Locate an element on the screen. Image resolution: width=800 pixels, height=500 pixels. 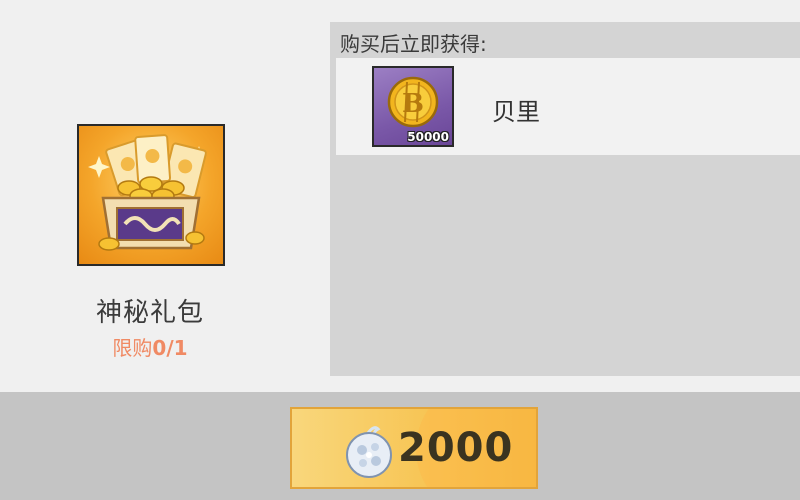
pack-name: 神秘礼包 is located at coordinates (149, 313).